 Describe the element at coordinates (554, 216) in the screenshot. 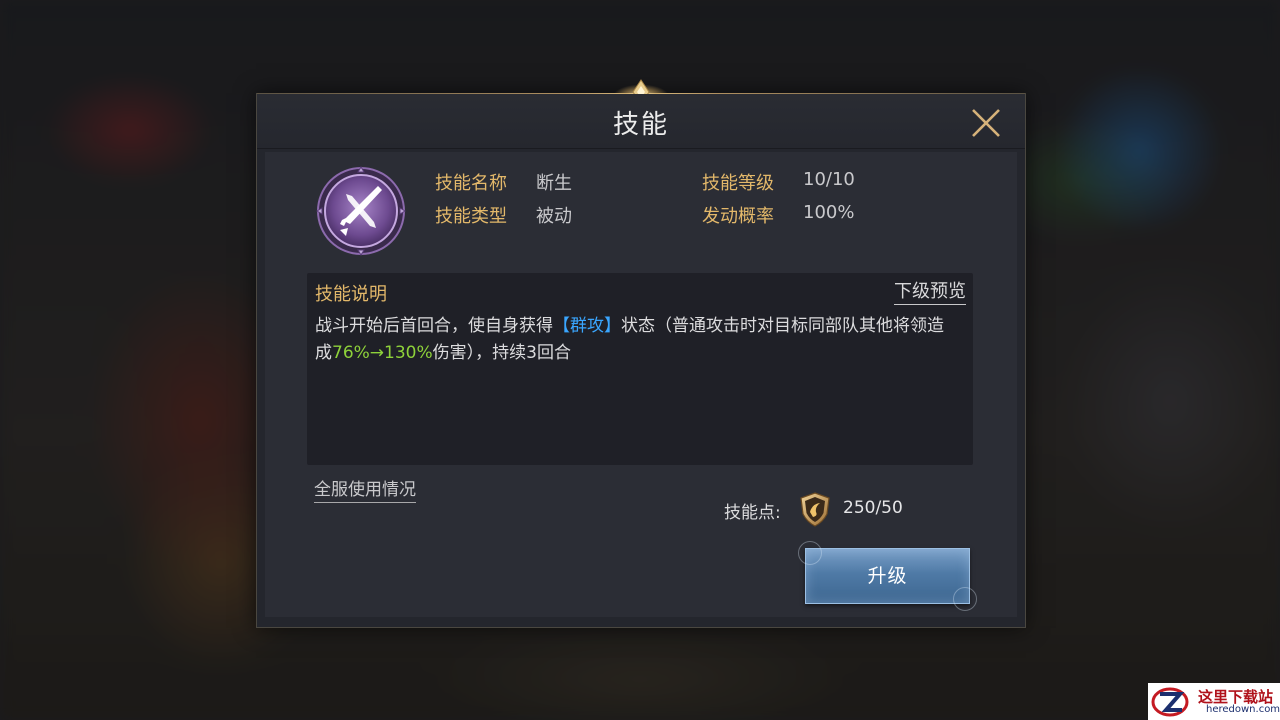

I see `skill-type-value: 被动` at that location.